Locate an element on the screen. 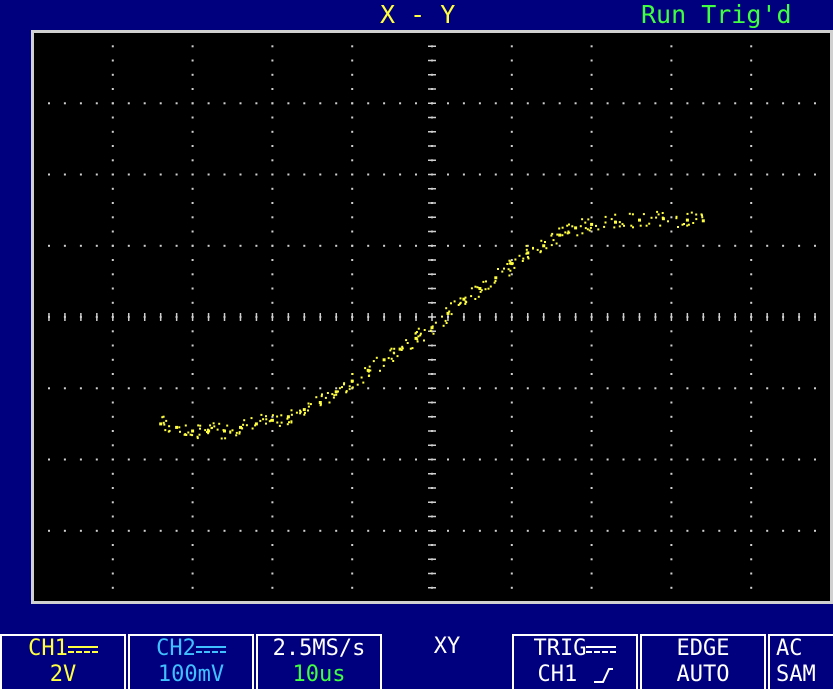 Image resolution: width=833 pixels, height=689 pixels. mode-box: XY is located at coordinates (447, 661).